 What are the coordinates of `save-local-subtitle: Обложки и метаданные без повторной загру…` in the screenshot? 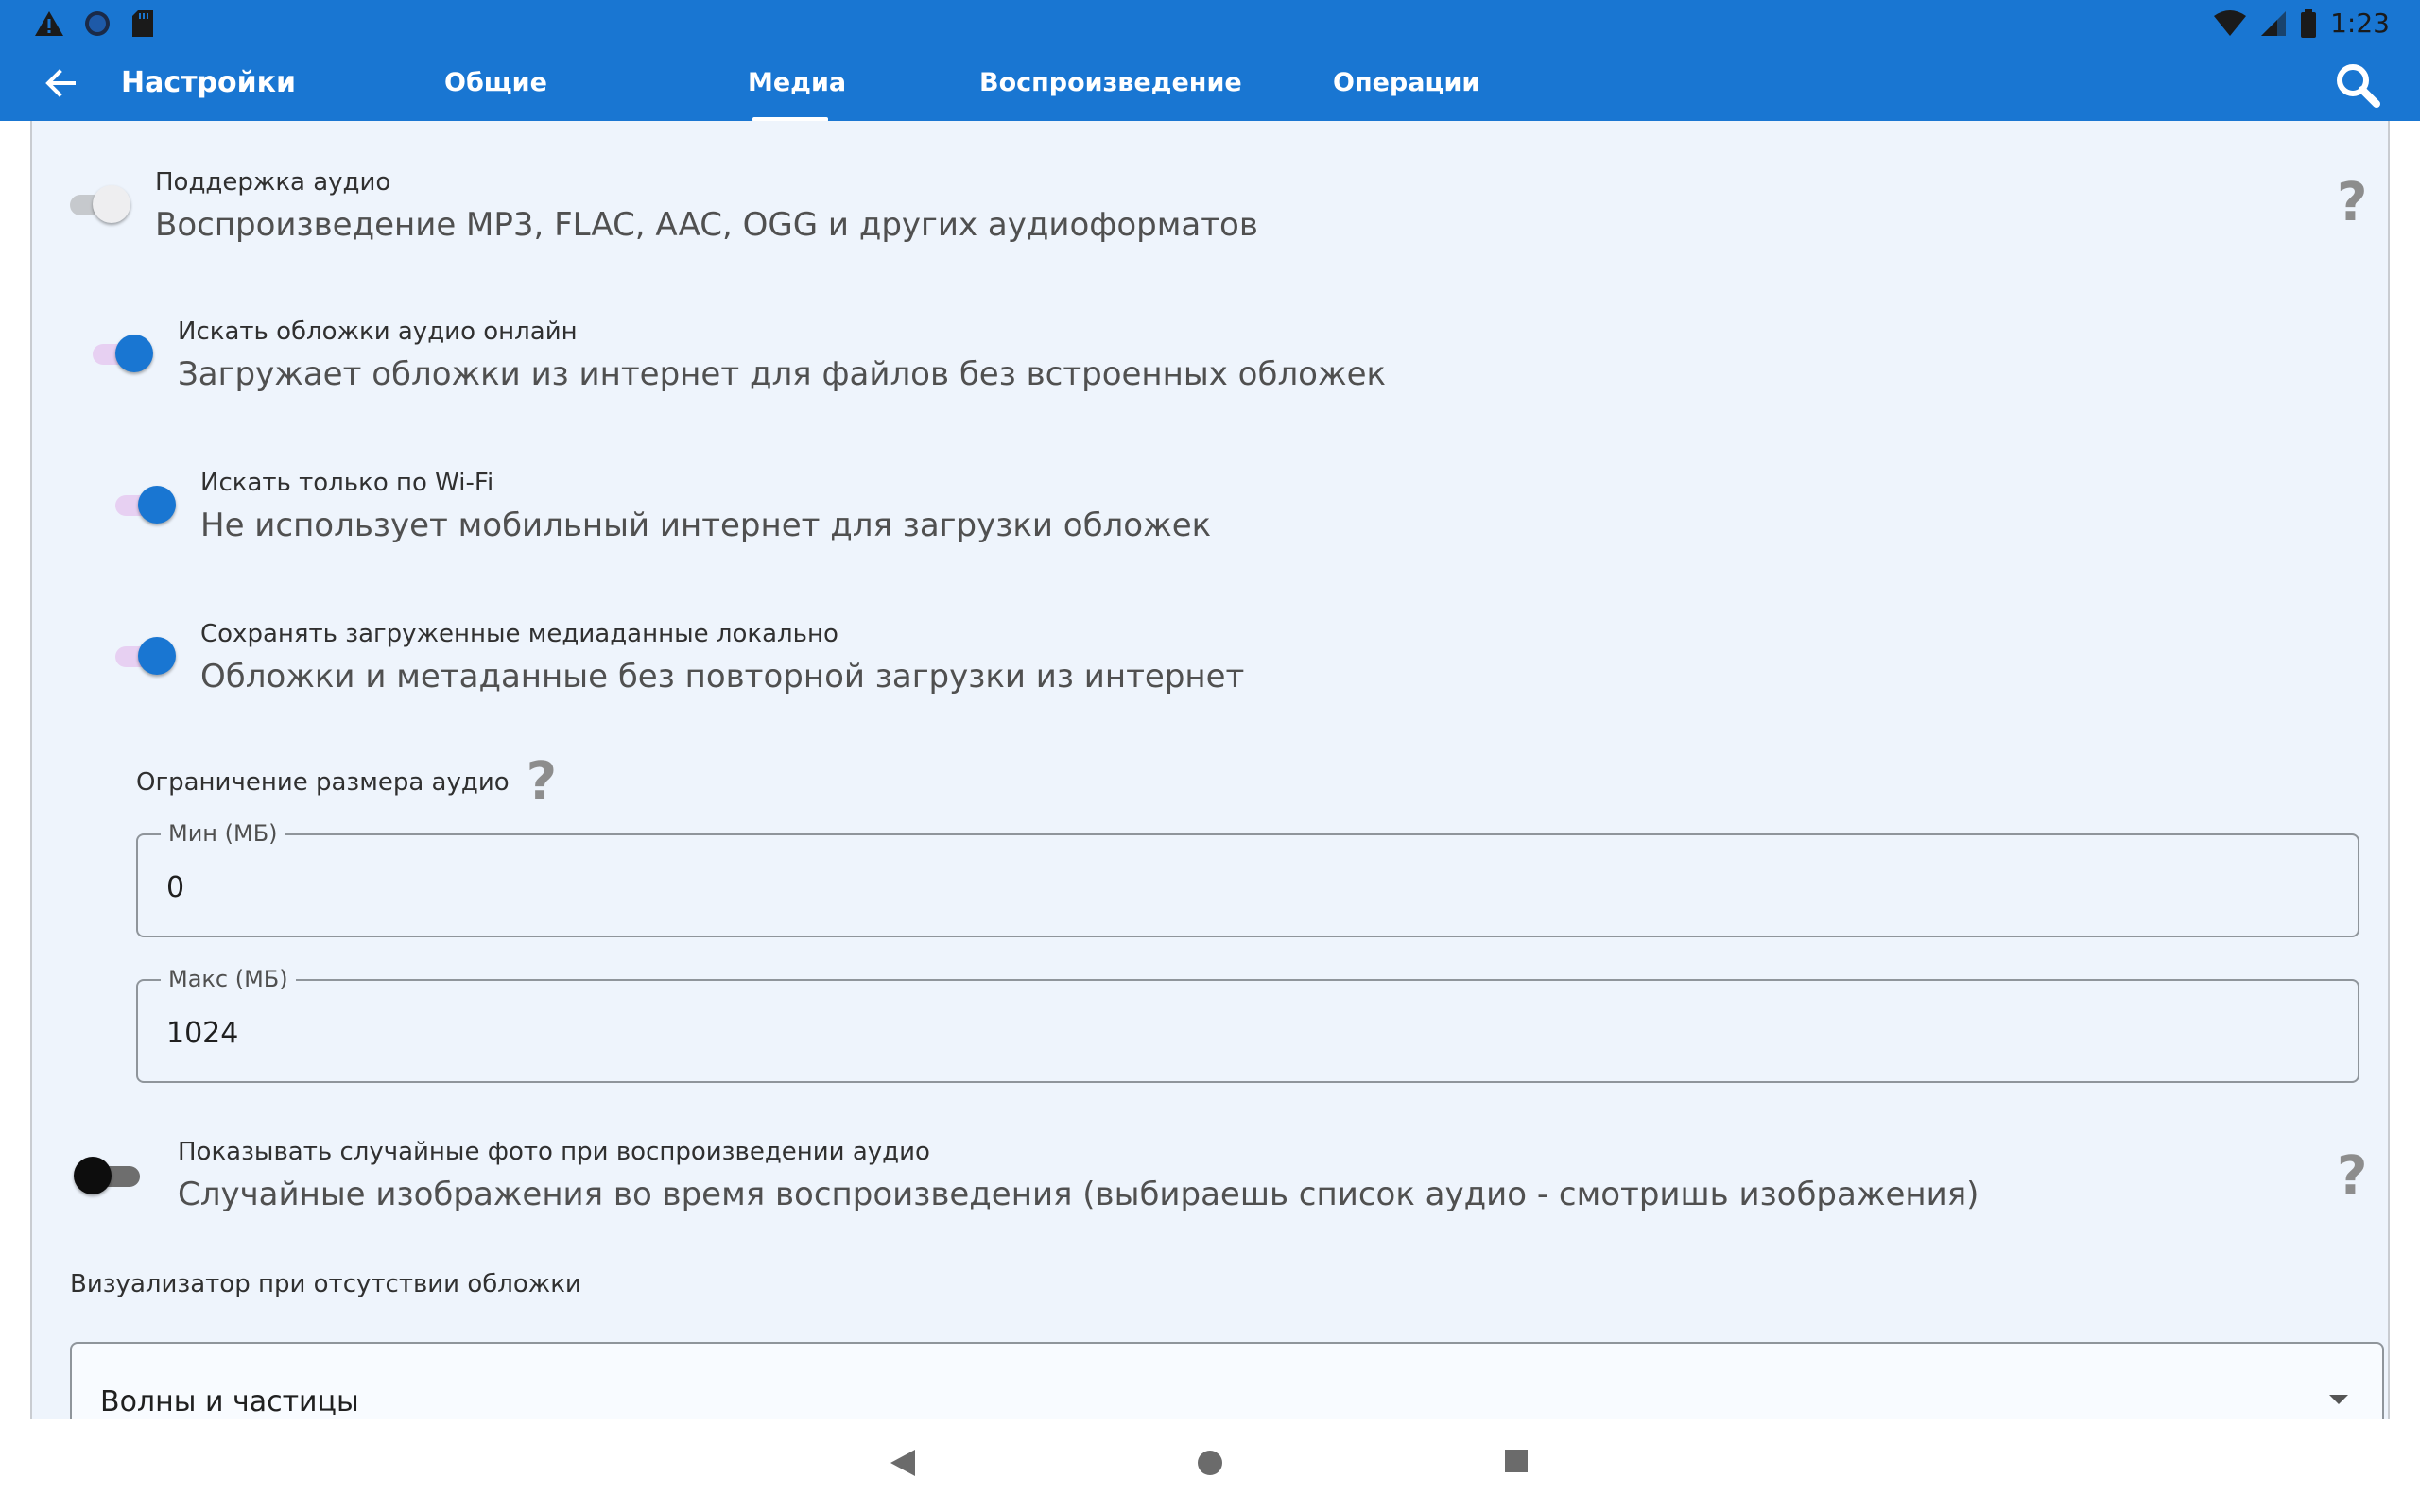 It's located at (722, 677).